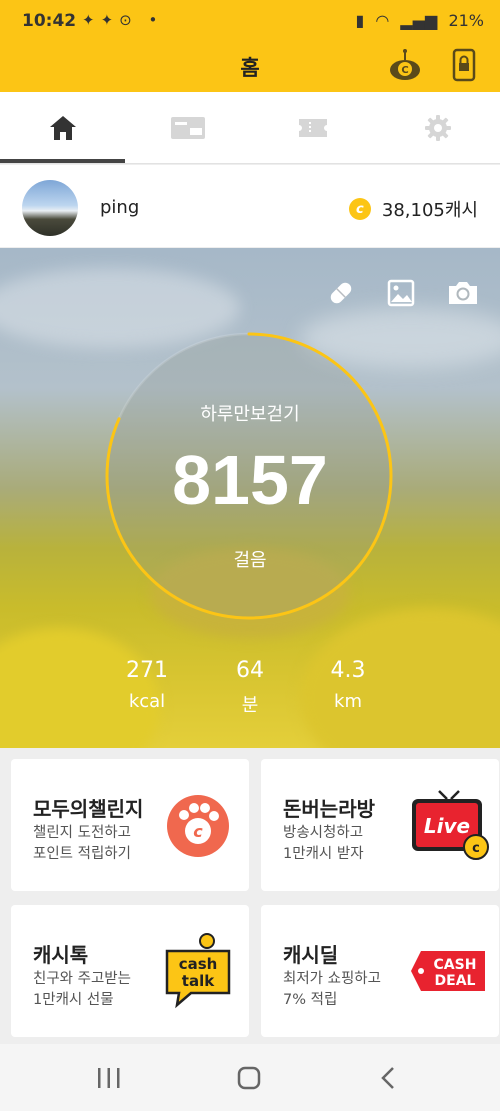 The height and width of the screenshot is (1111, 500). I want to click on cash-deal-tag-icon: CASH DEAL, so click(448, 971).